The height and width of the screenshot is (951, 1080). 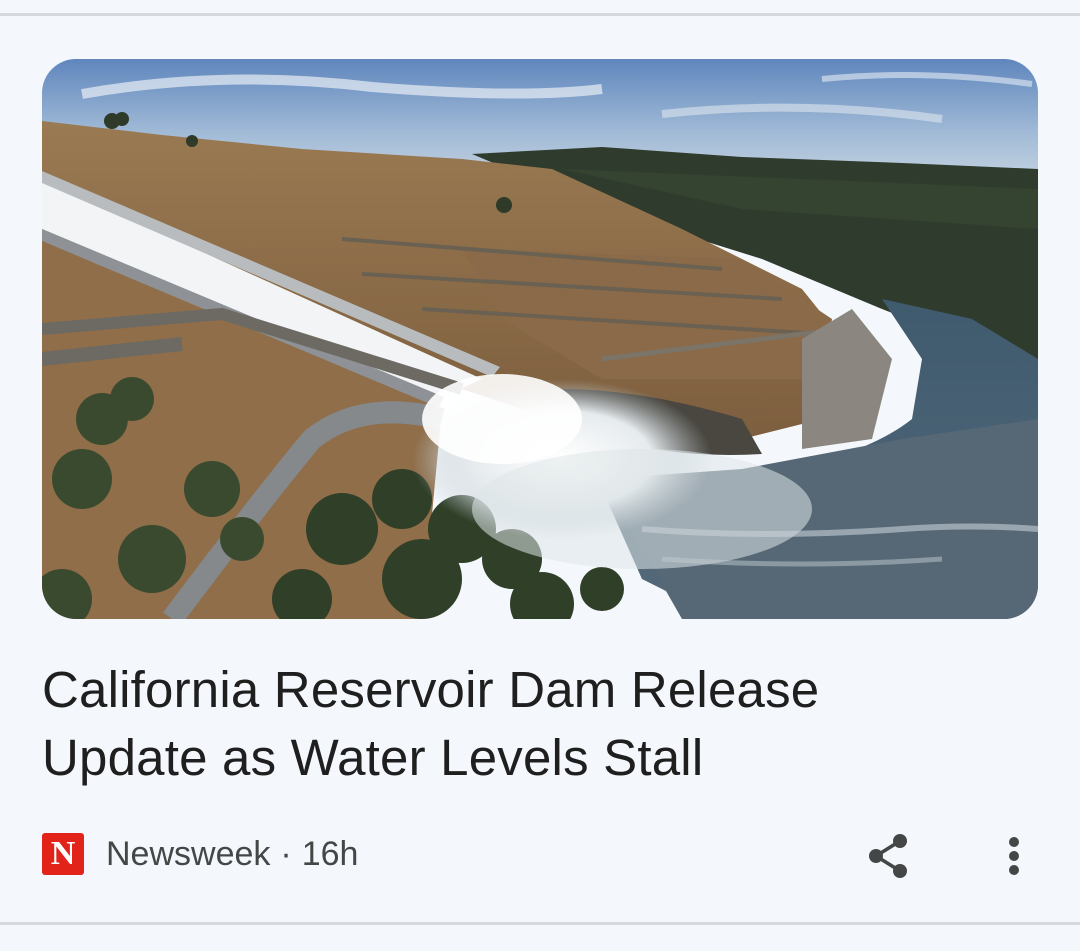 I want to click on more-options-button, so click(x=1014, y=856).